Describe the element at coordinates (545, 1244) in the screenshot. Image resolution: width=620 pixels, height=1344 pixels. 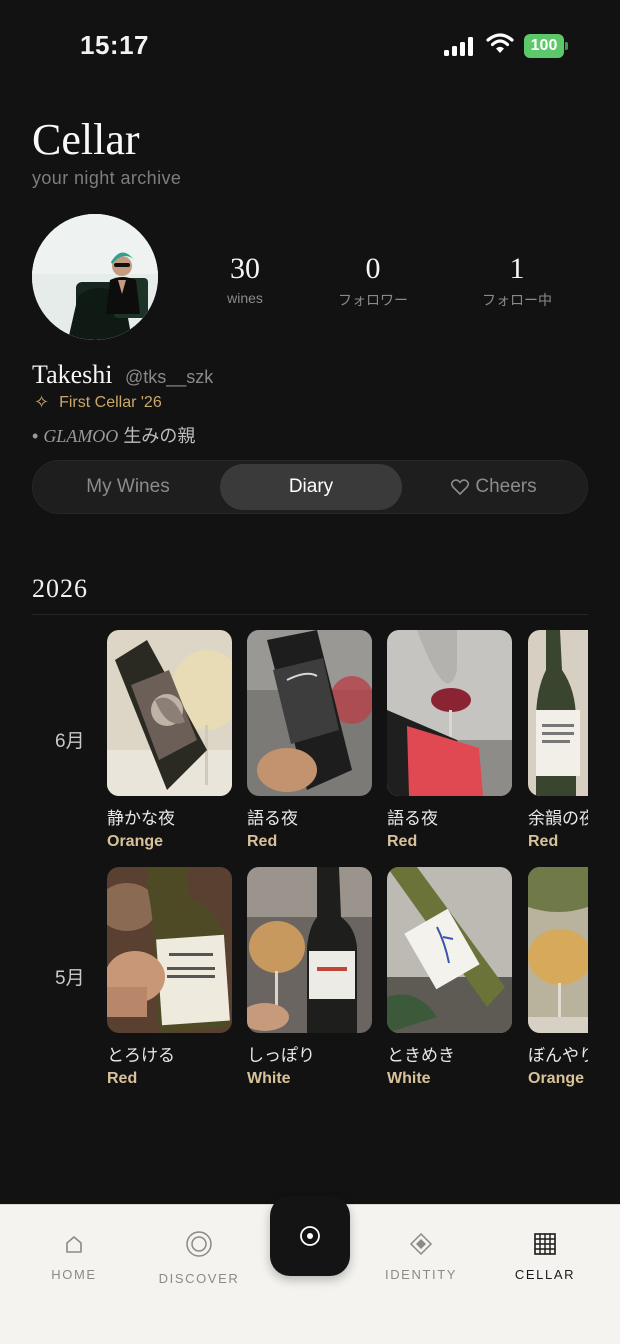
I see `grid-icon` at that location.